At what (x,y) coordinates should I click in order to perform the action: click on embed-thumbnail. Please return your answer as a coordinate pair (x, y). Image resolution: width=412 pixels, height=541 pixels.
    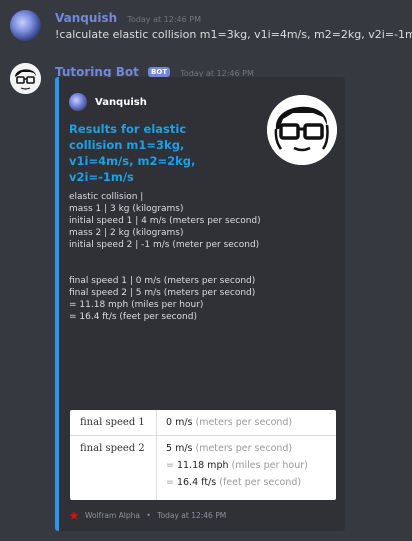
    Looking at the image, I should click on (302, 130).